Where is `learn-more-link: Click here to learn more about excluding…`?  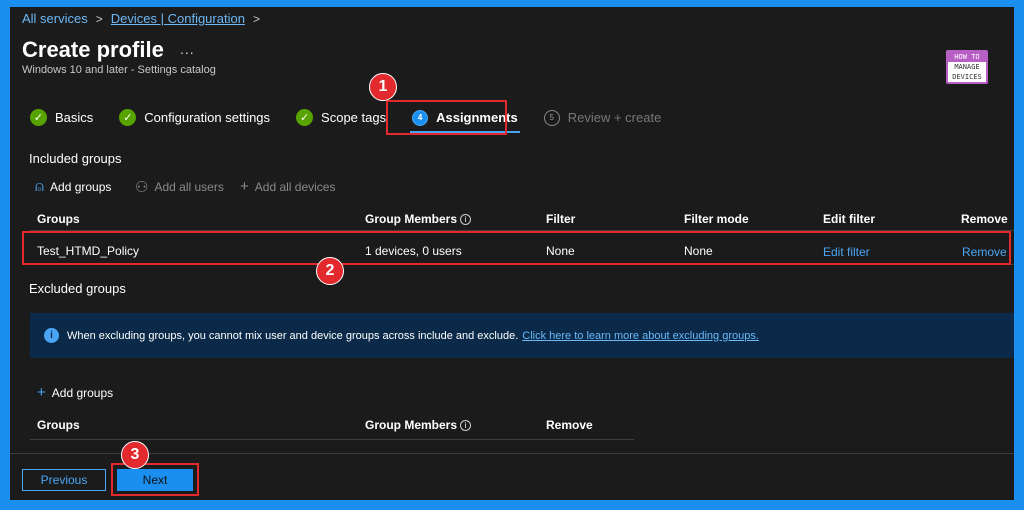
learn-more-link: Click here to learn more about excluding… is located at coordinates (640, 336).